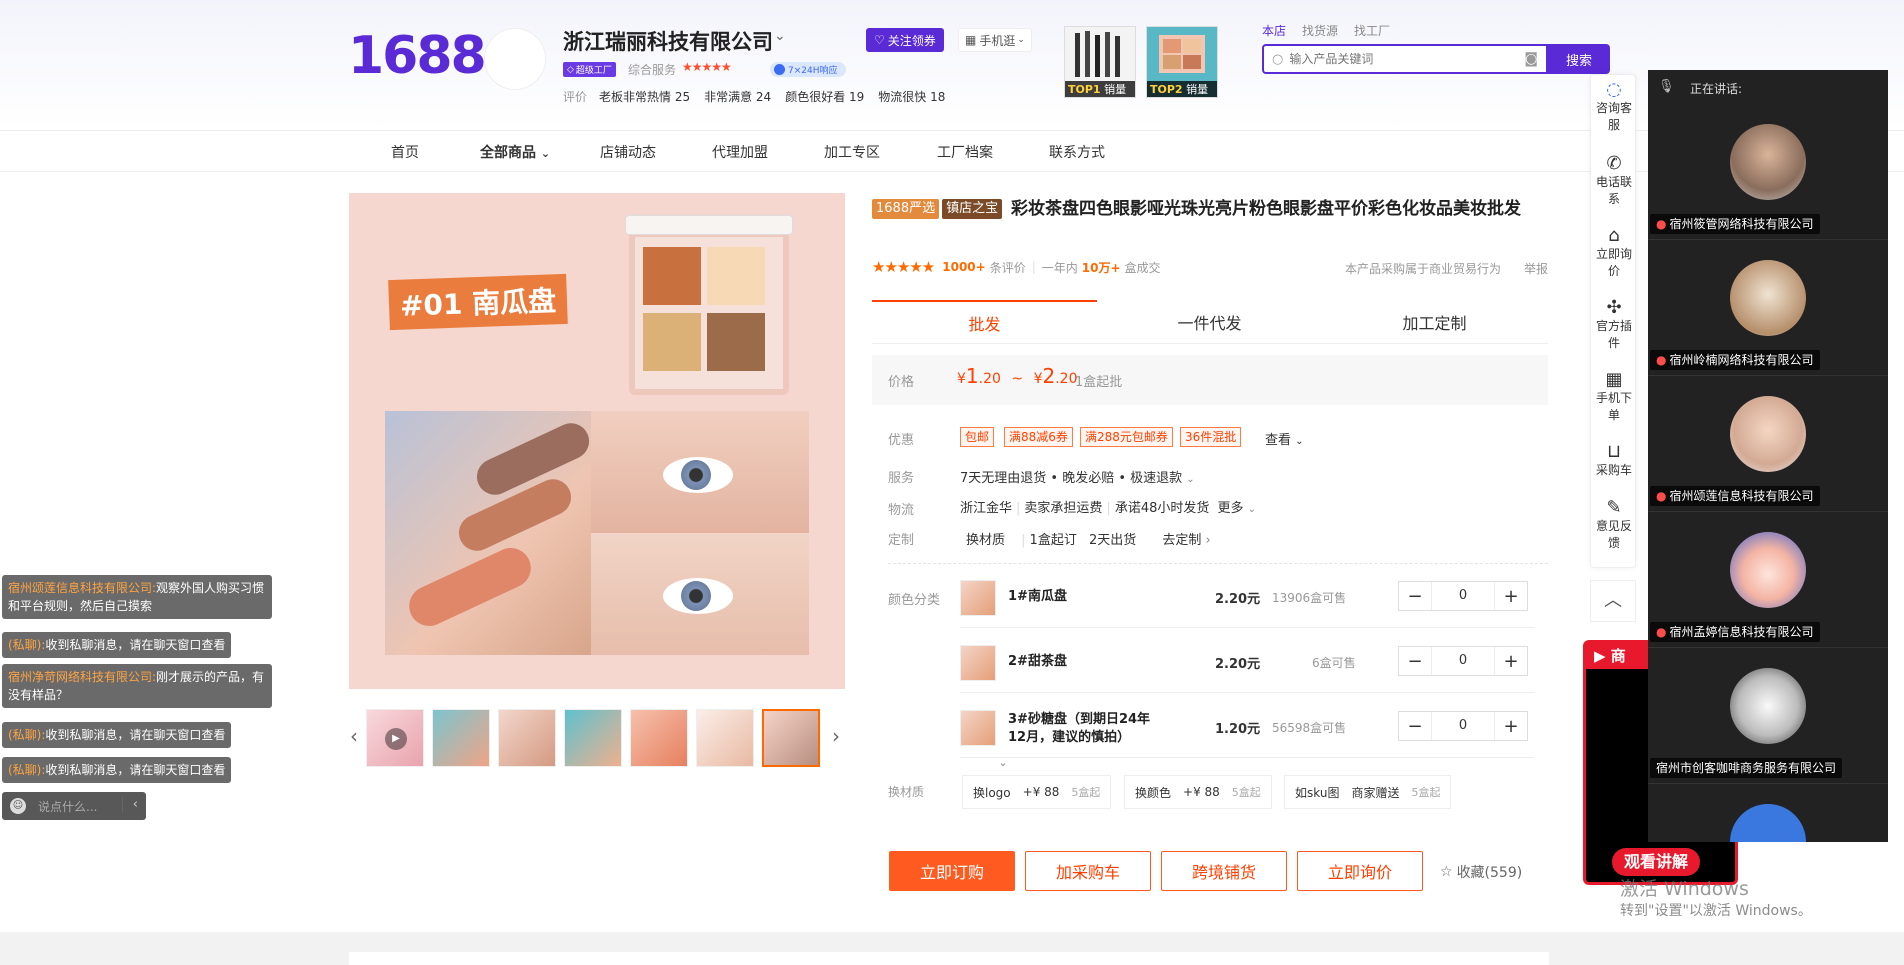  Describe the element at coordinates (1666, 86) in the screenshot. I see `mic-icon: 🎙` at that location.